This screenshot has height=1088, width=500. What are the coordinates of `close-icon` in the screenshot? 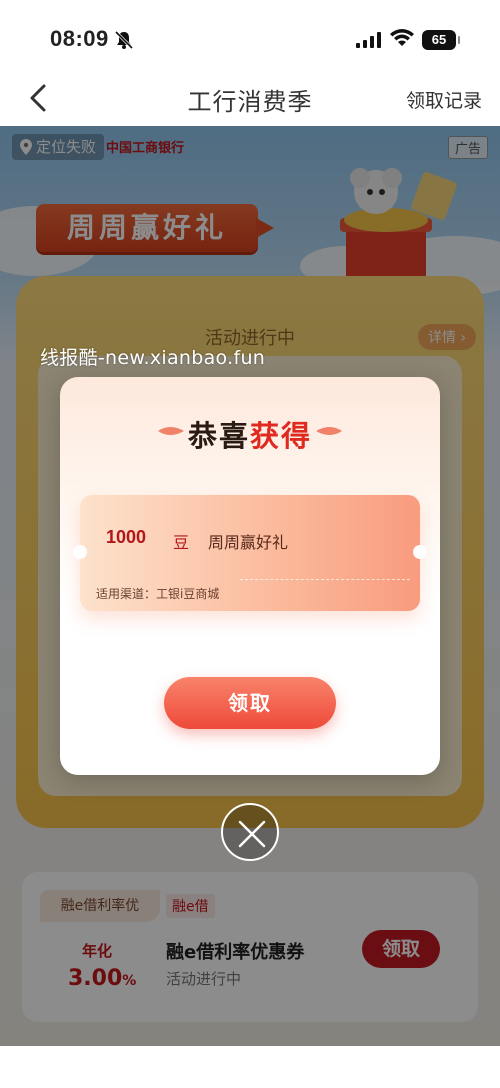 It's located at (252, 834).